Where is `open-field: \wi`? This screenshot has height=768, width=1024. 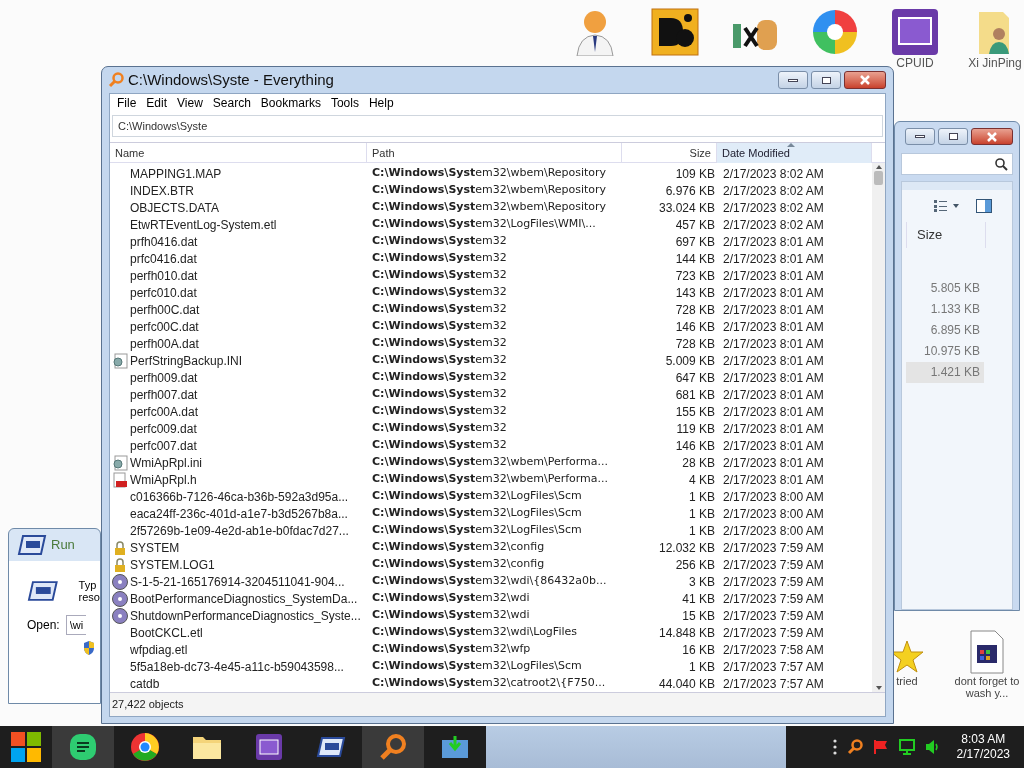 open-field: \wi is located at coordinates (75, 625).